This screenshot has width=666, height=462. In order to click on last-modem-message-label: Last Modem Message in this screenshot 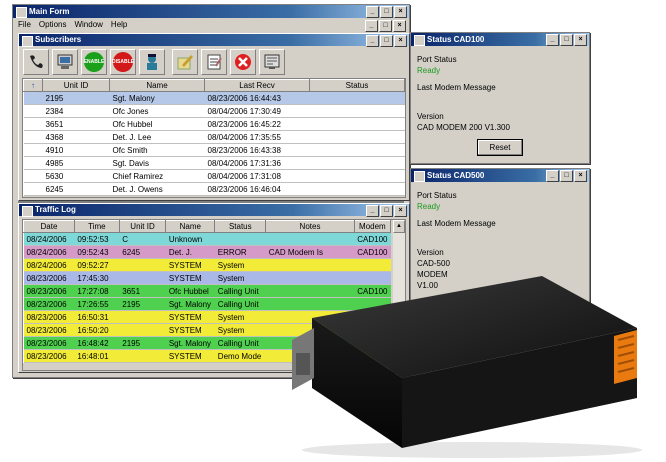, I will do `click(456, 87)`.